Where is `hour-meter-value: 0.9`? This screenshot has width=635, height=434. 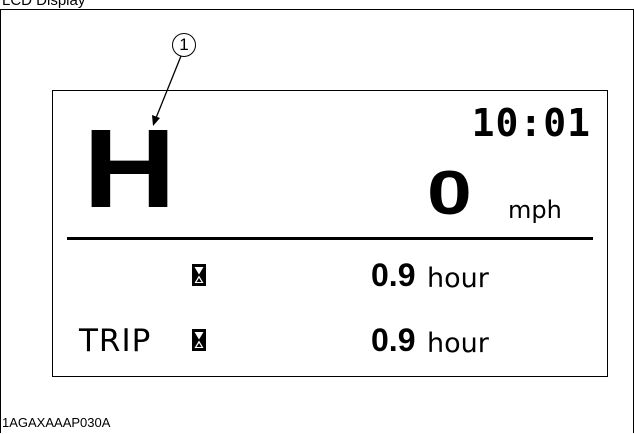 hour-meter-value: 0.9 is located at coordinates (393, 275).